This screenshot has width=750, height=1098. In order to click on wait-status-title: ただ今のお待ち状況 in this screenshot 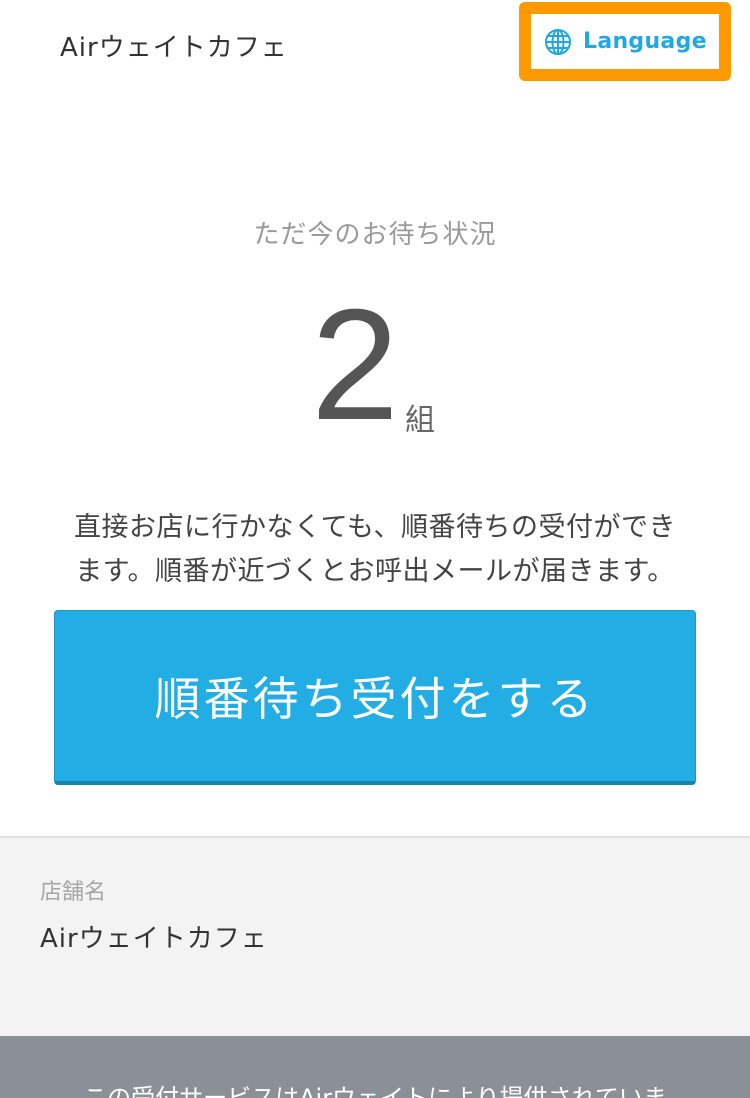, I will do `click(375, 235)`.